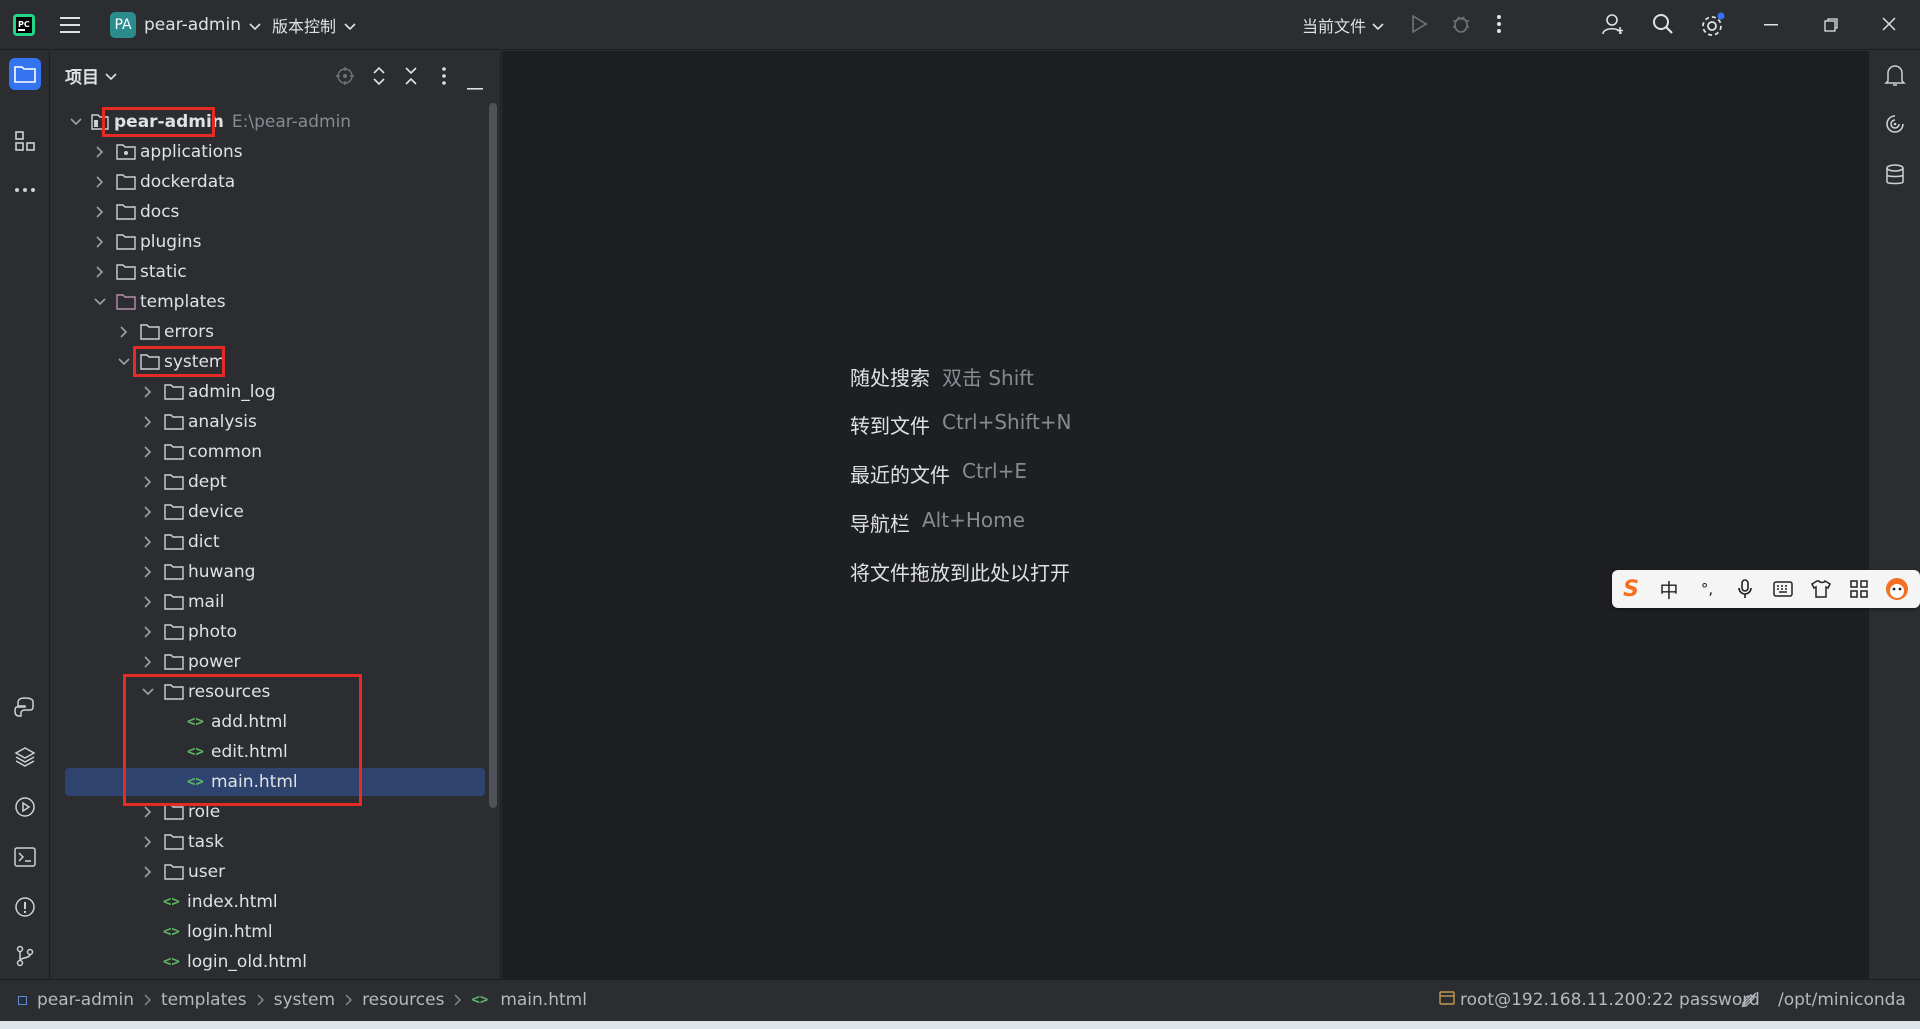 The image size is (1920, 1029). What do you see at coordinates (147, 242) in the screenshot?
I see `tree-item-plugins: plugins` at bounding box center [147, 242].